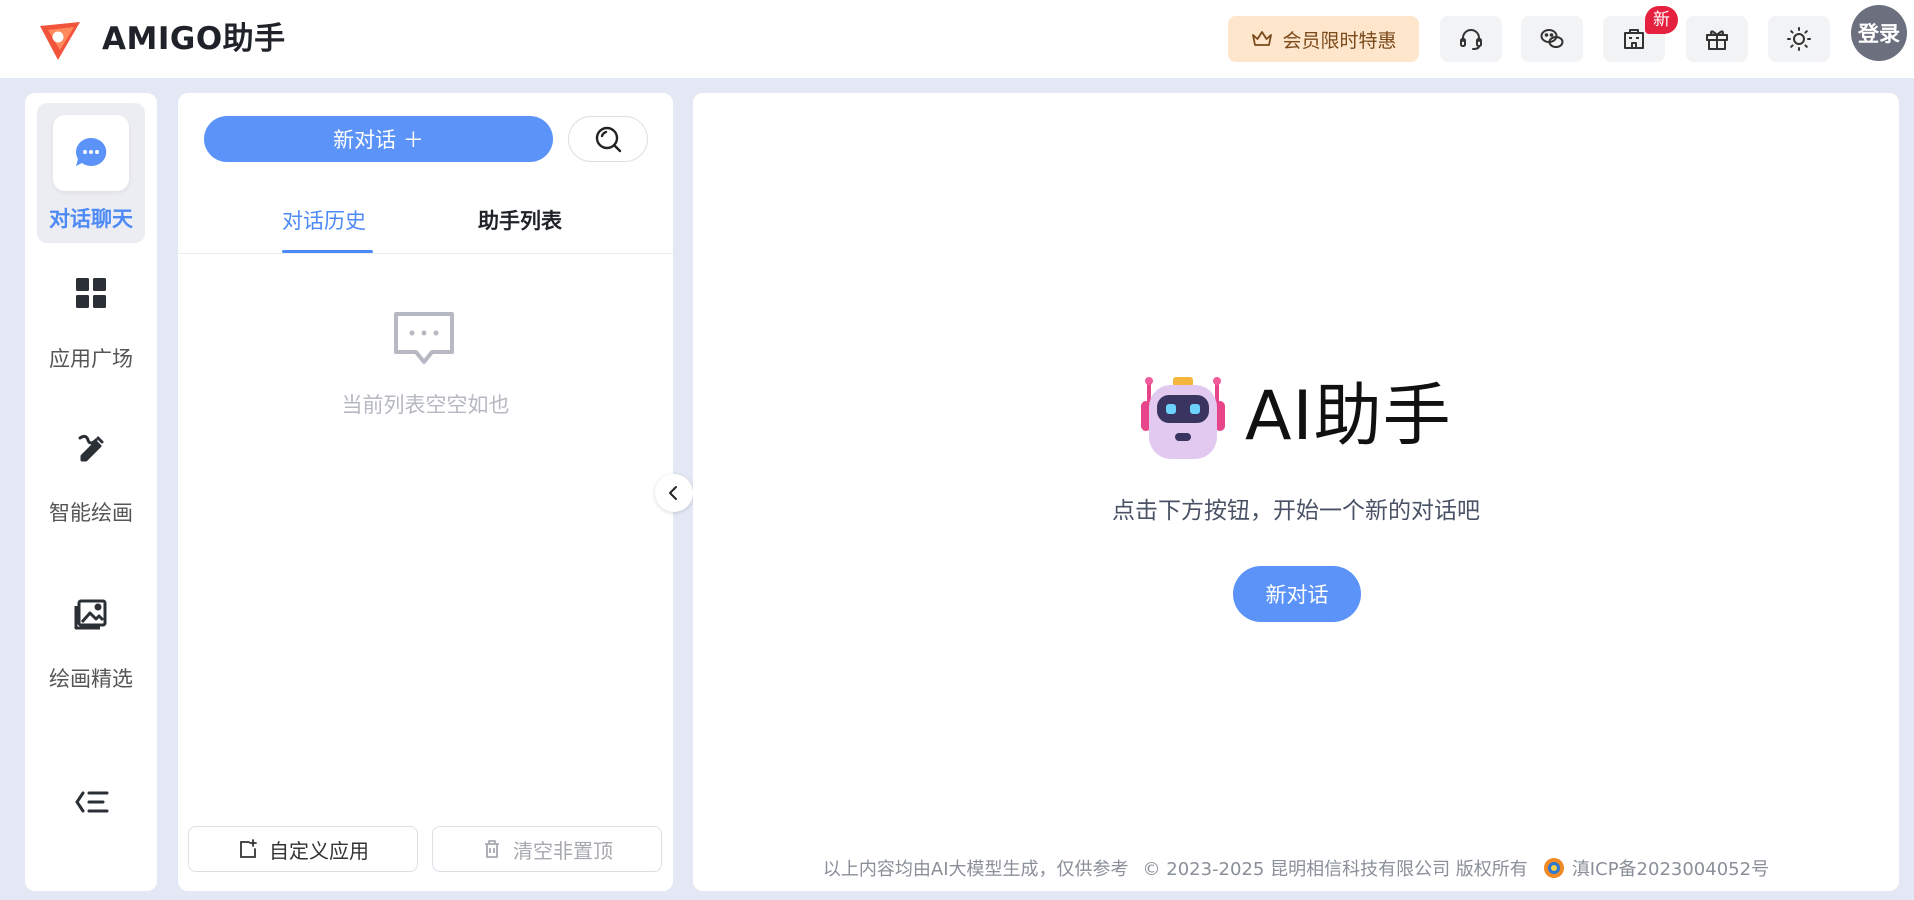 This screenshot has width=1914, height=900. I want to click on image-gallery-icon, so click(90, 614).